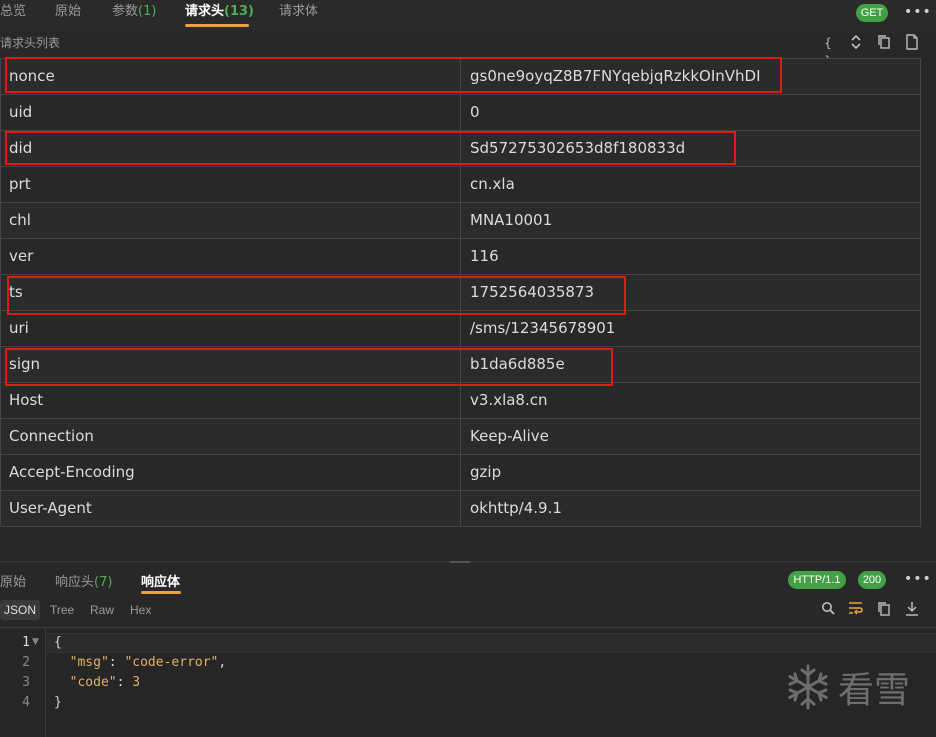  What do you see at coordinates (26, 642) in the screenshot?
I see `line-number: 1` at bounding box center [26, 642].